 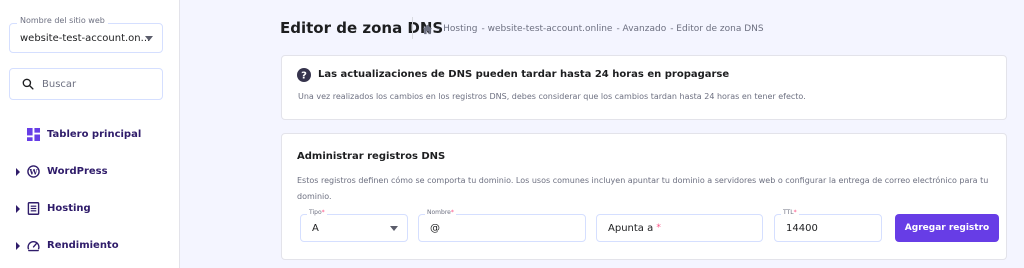 I want to click on title-divider, so click(x=412, y=28).